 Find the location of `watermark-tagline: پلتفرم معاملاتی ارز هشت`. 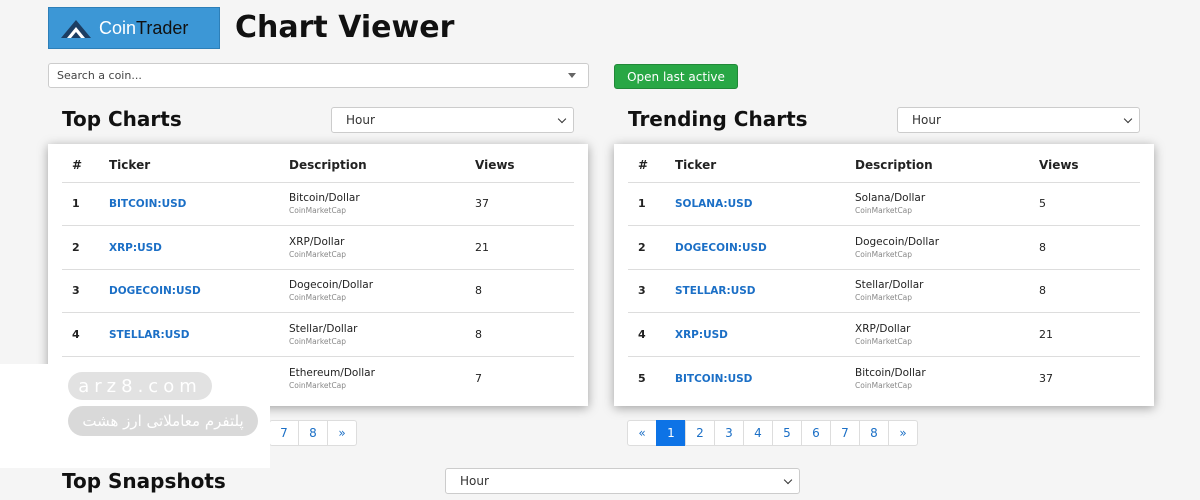

watermark-tagline: پلتفرم معاملاتی ارز هشت is located at coordinates (163, 421).